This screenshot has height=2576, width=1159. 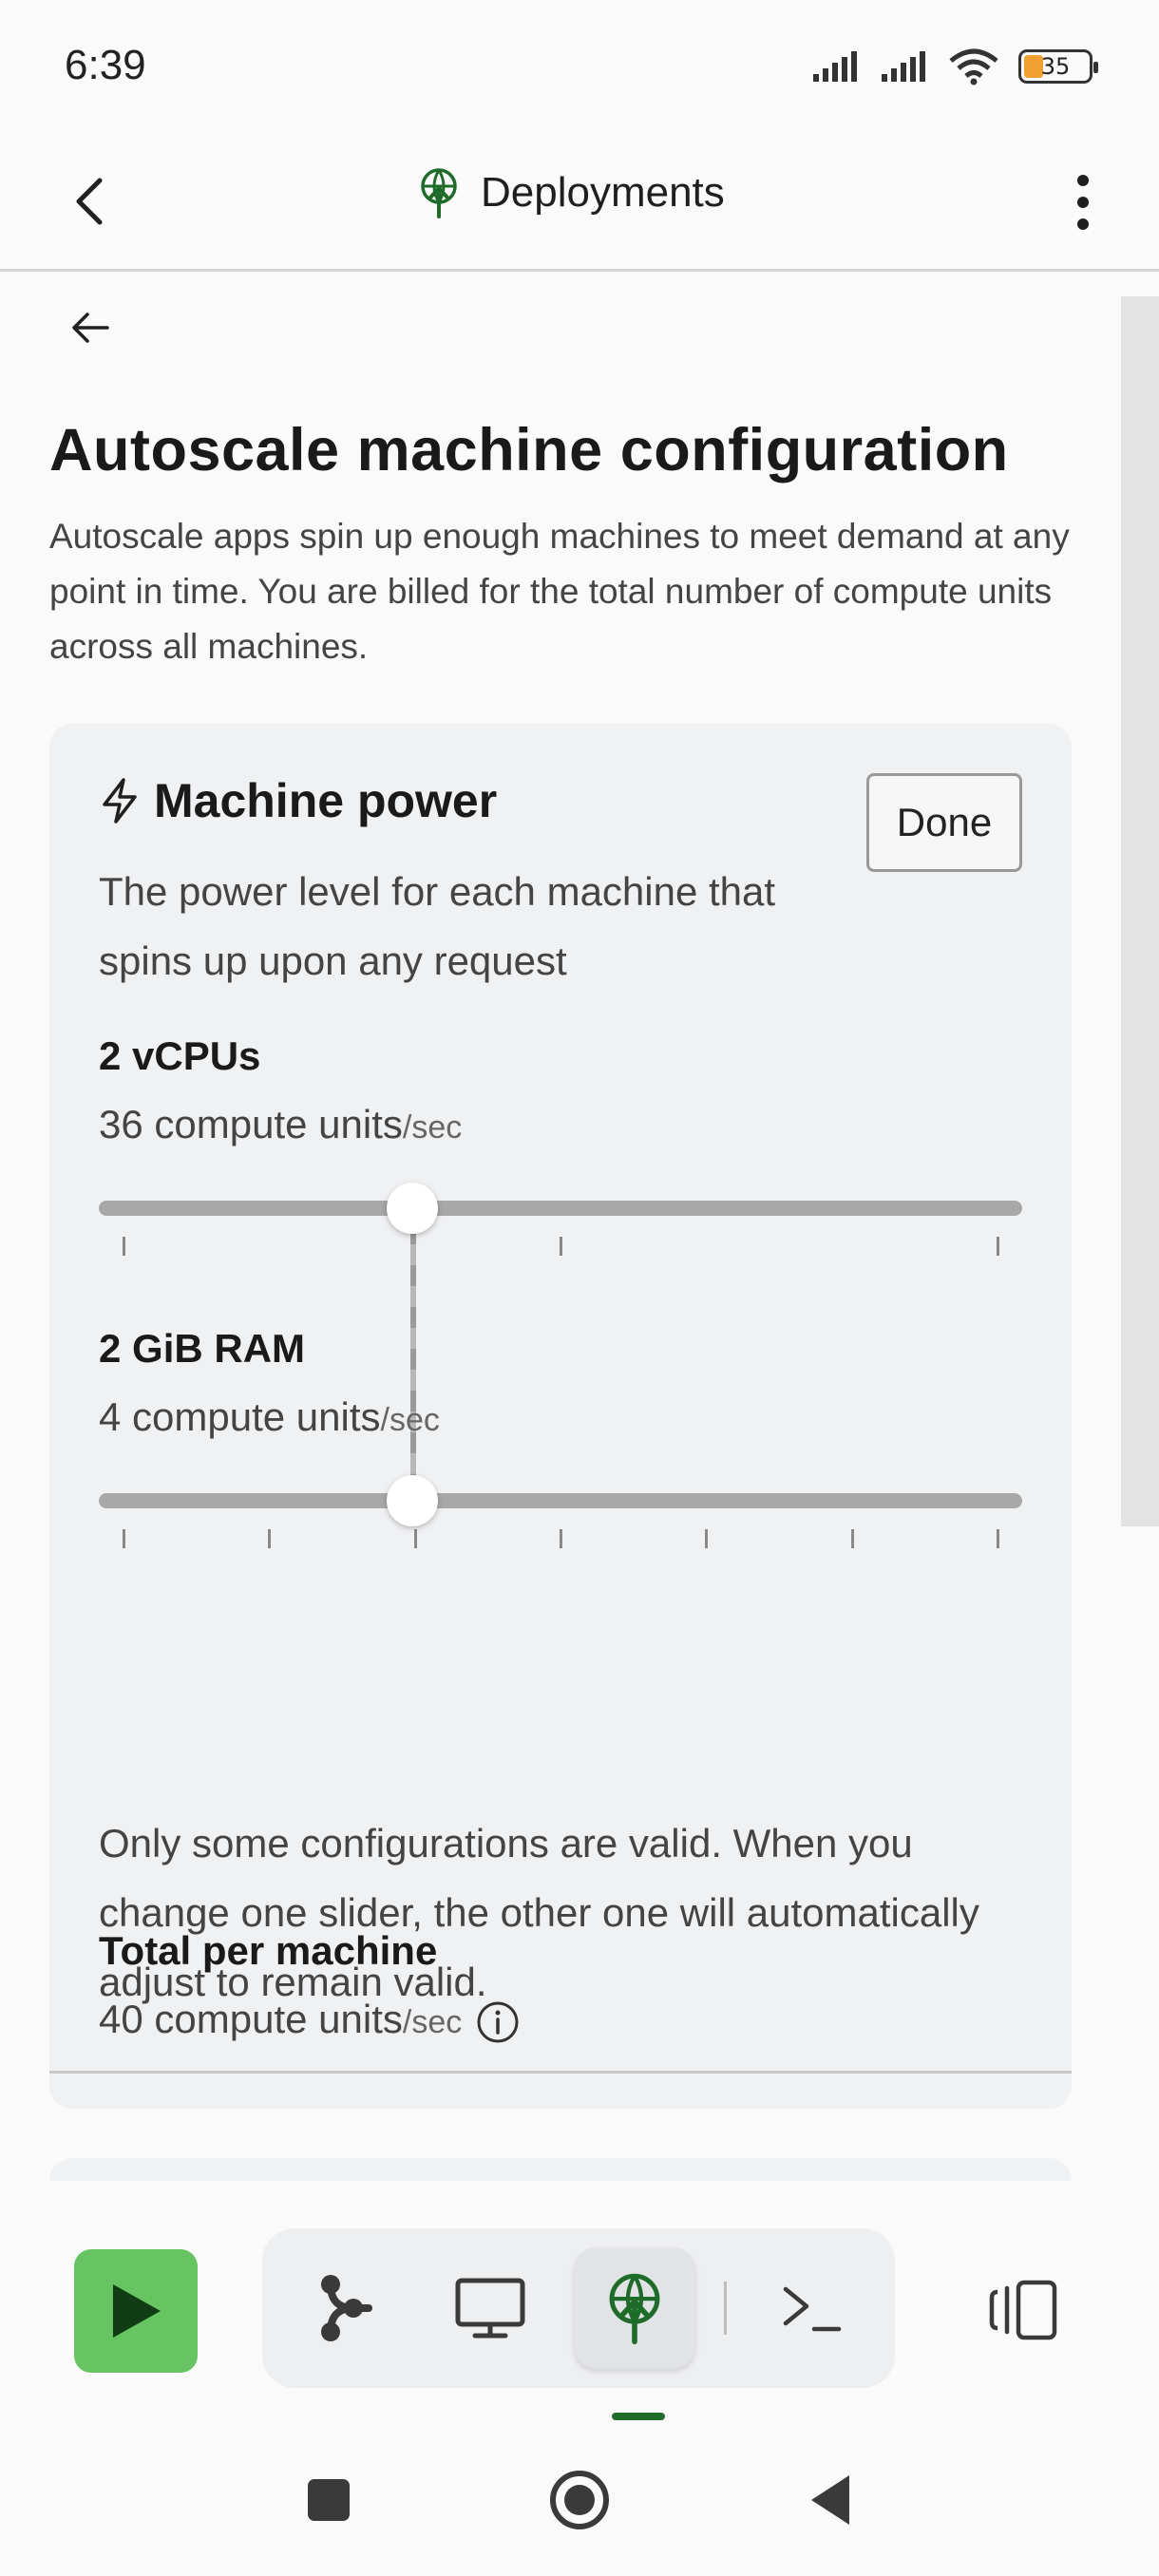 What do you see at coordinates (432, 1127) in the screenshot?
I see `cpu-unit: /sec` at bounding box center [432, 1127].